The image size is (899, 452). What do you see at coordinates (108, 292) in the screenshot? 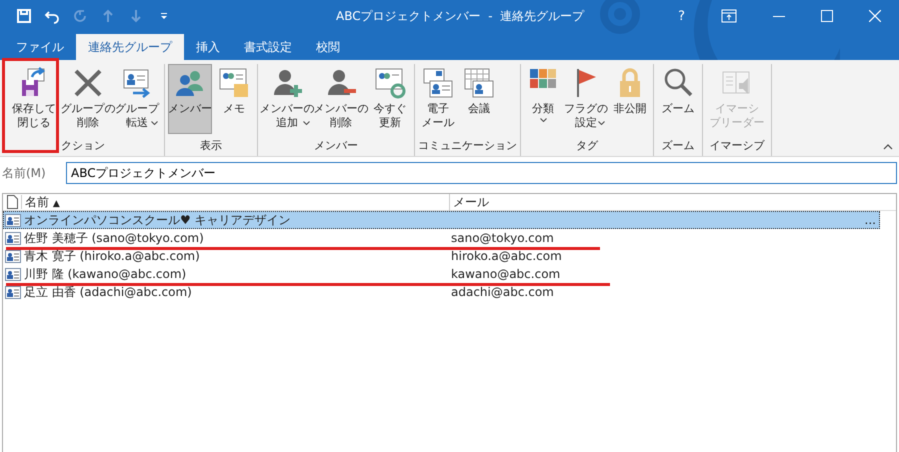
I see `table-cell-text: 足立 由香 (adachi@abc.com)` at bounding box center [108, 292].